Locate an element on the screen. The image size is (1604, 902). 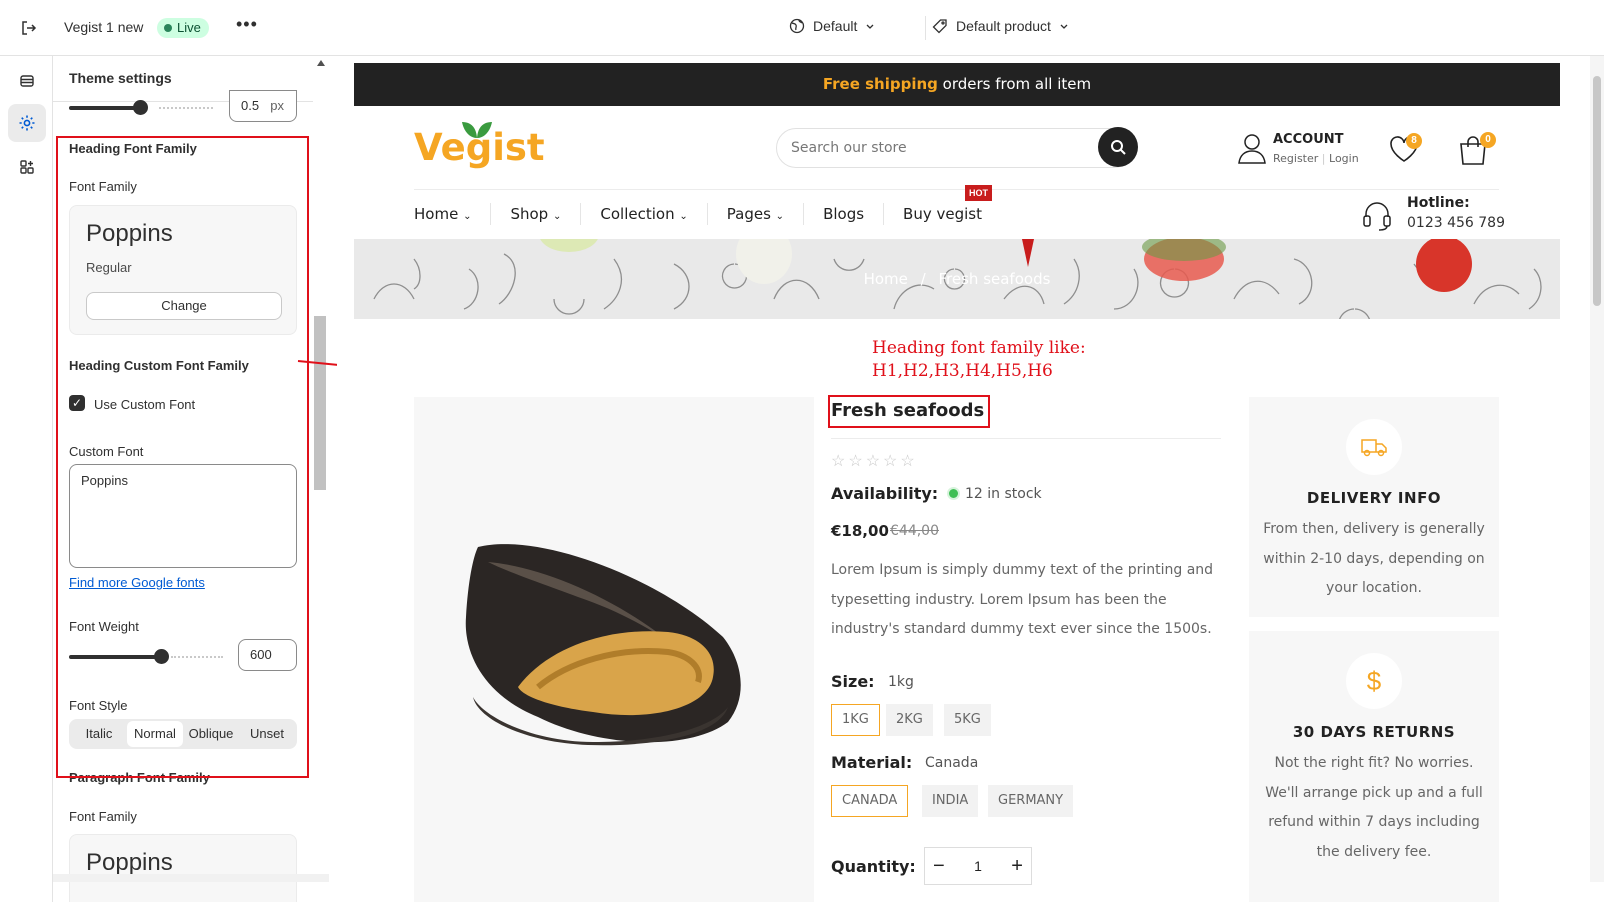
store-logo: Vegist is located at coordinates (479, 145).